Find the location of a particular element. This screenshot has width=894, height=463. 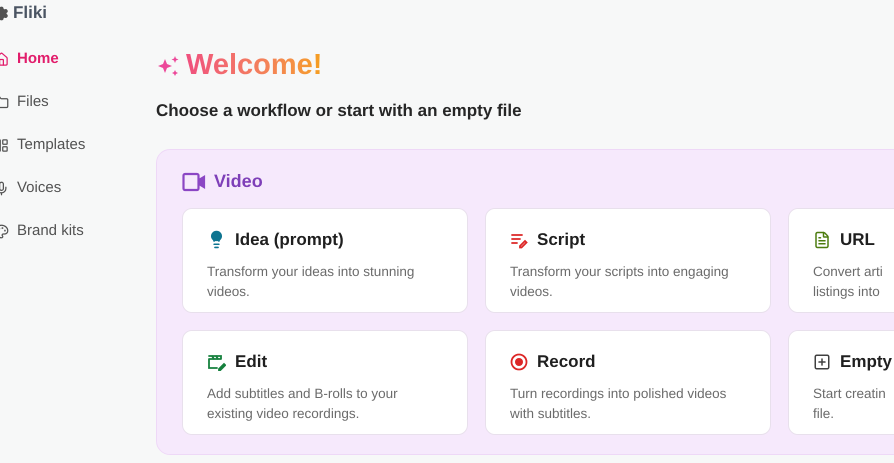

plus-square-icon is located at coordinates (822, 361).